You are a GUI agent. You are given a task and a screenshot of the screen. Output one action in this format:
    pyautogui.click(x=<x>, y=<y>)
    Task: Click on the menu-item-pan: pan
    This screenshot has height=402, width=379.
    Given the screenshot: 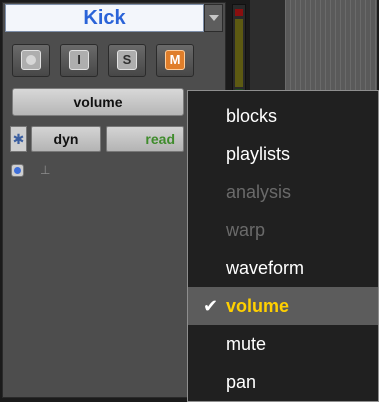 What is the action you would take?
    pyautogui.click(x=283, y=382)
    